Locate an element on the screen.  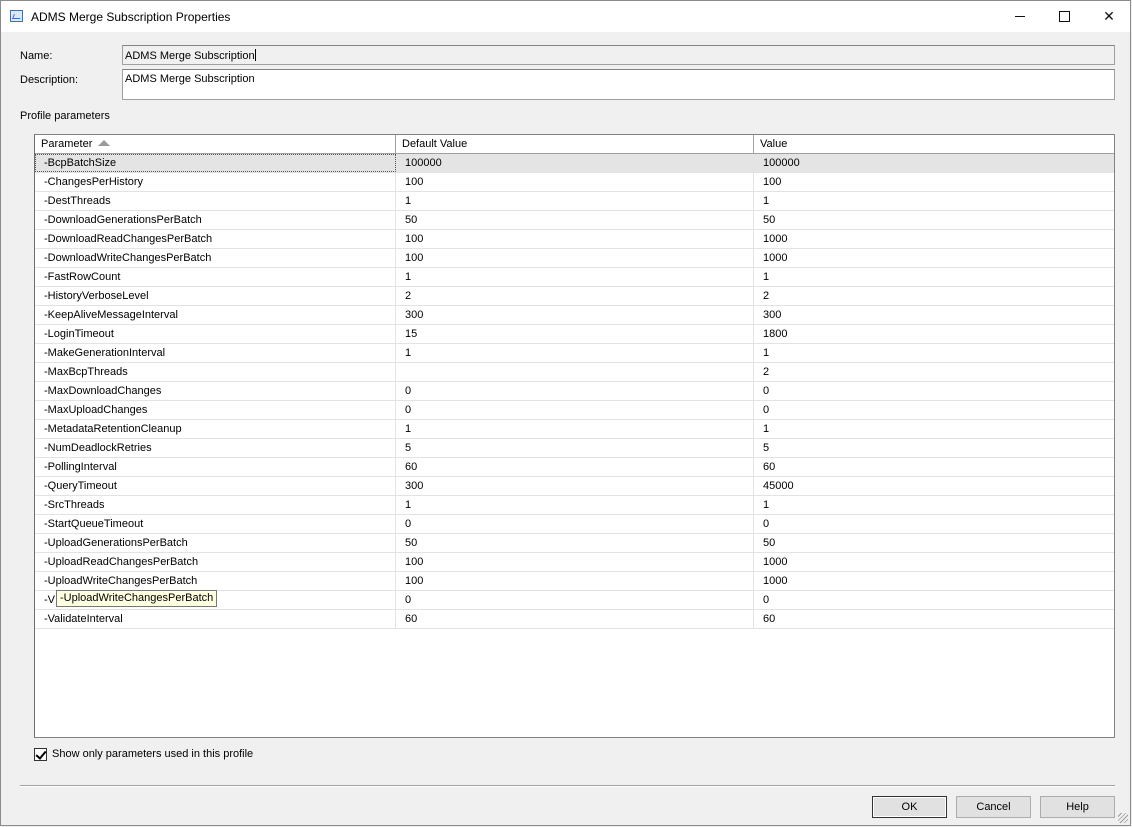
minimize-button is located at coordinates (1020, 16).